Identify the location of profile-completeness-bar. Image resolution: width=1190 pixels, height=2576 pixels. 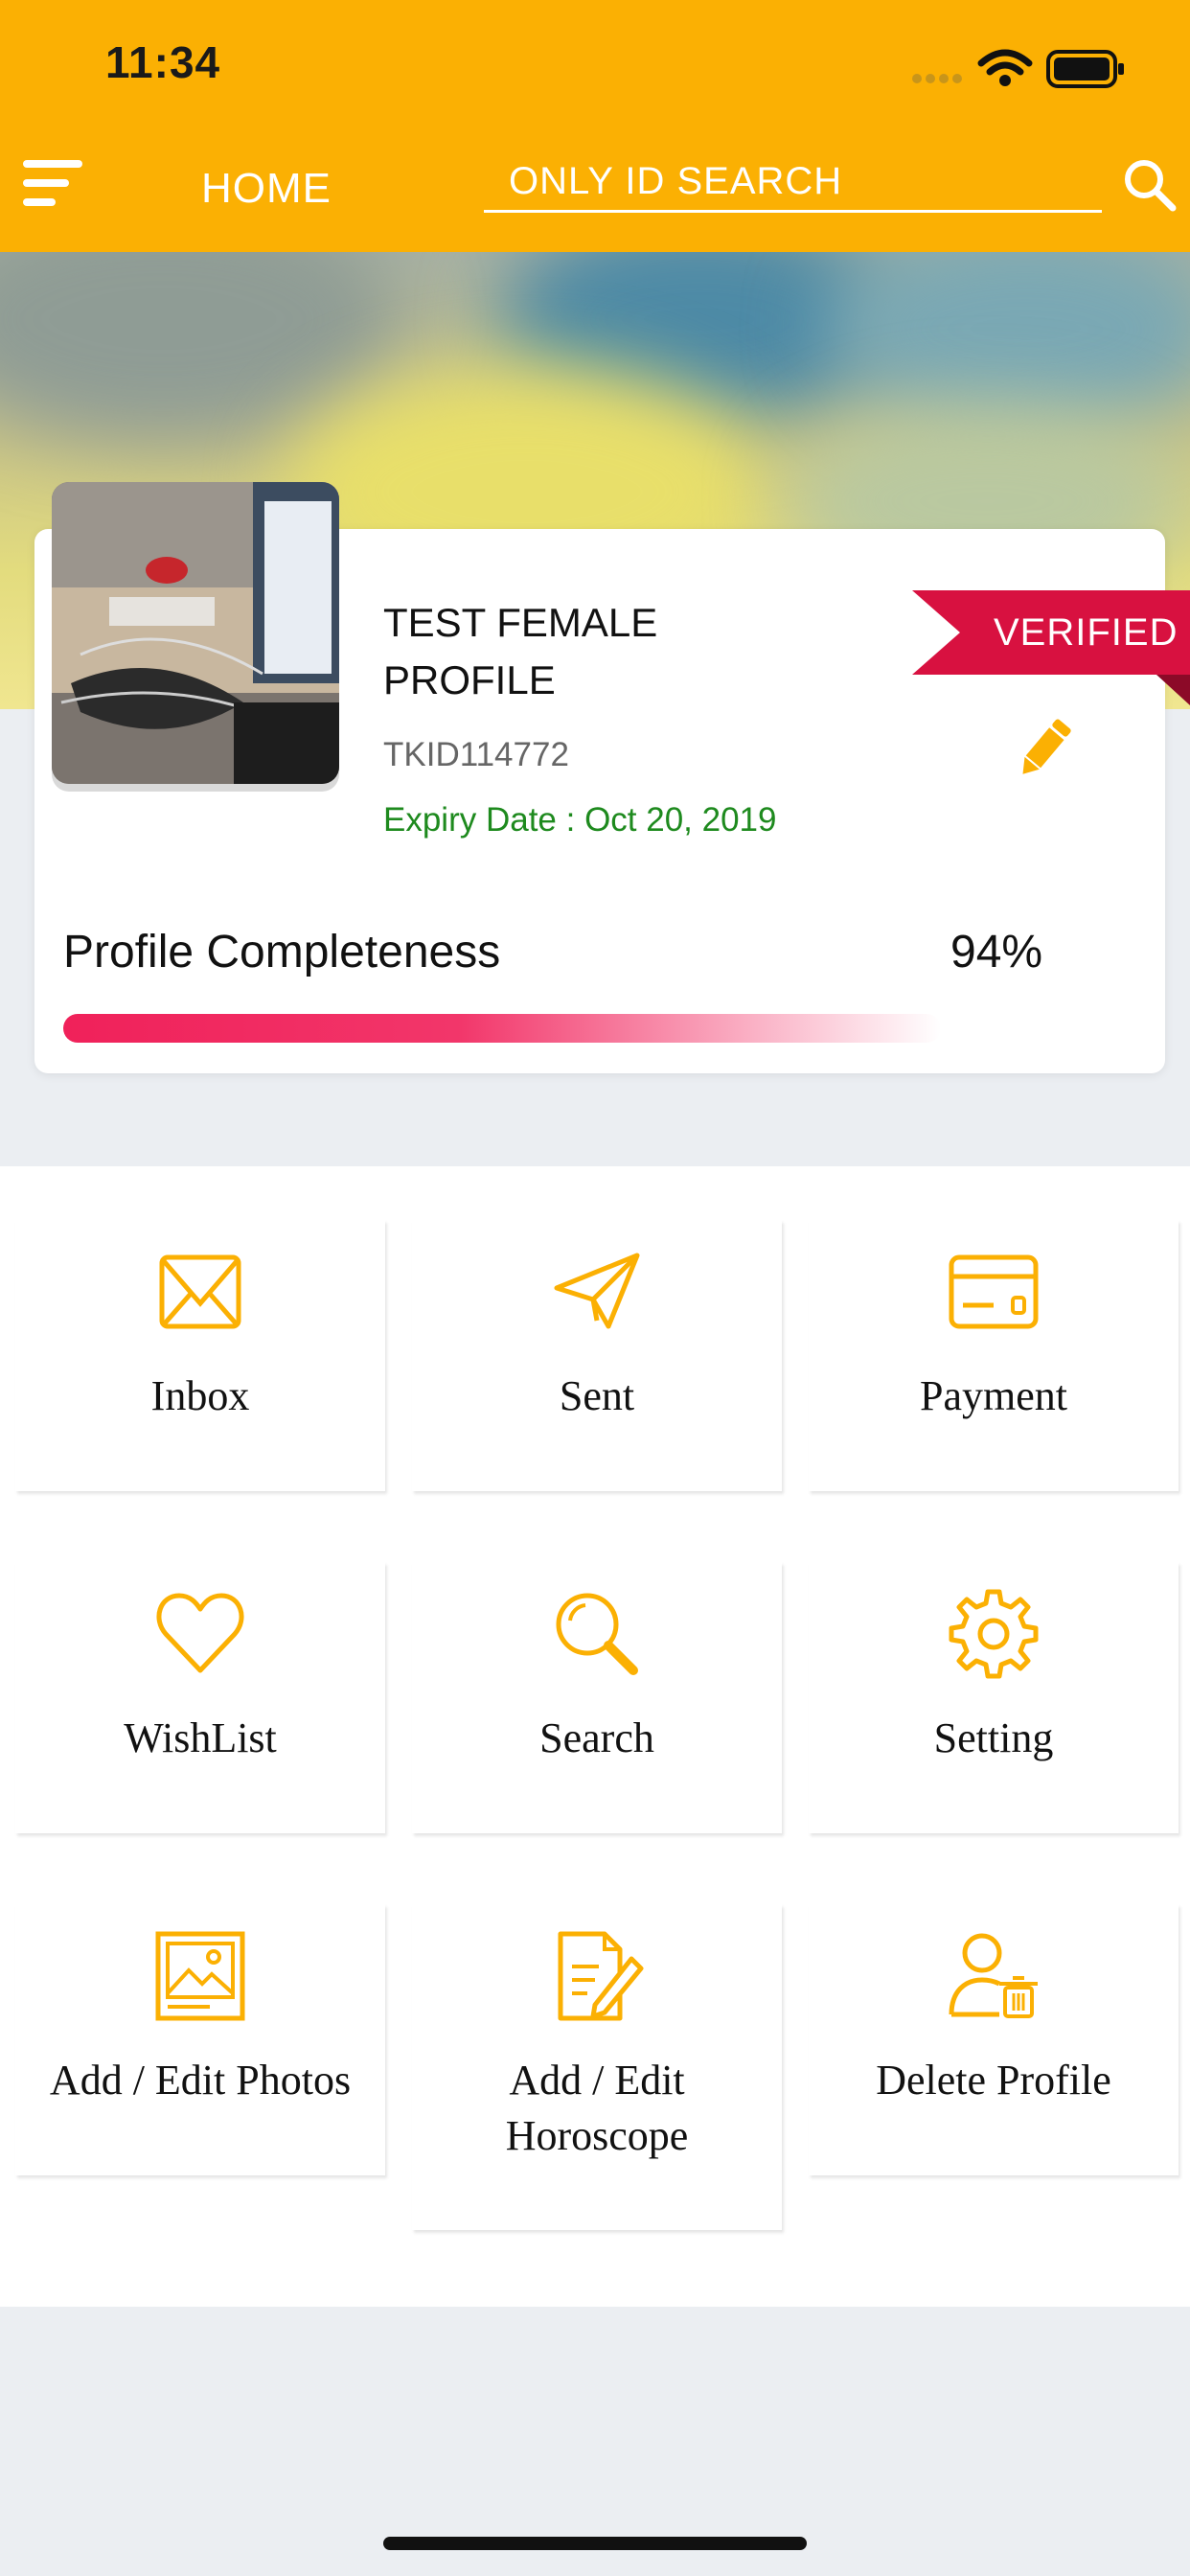
(592, 1028).